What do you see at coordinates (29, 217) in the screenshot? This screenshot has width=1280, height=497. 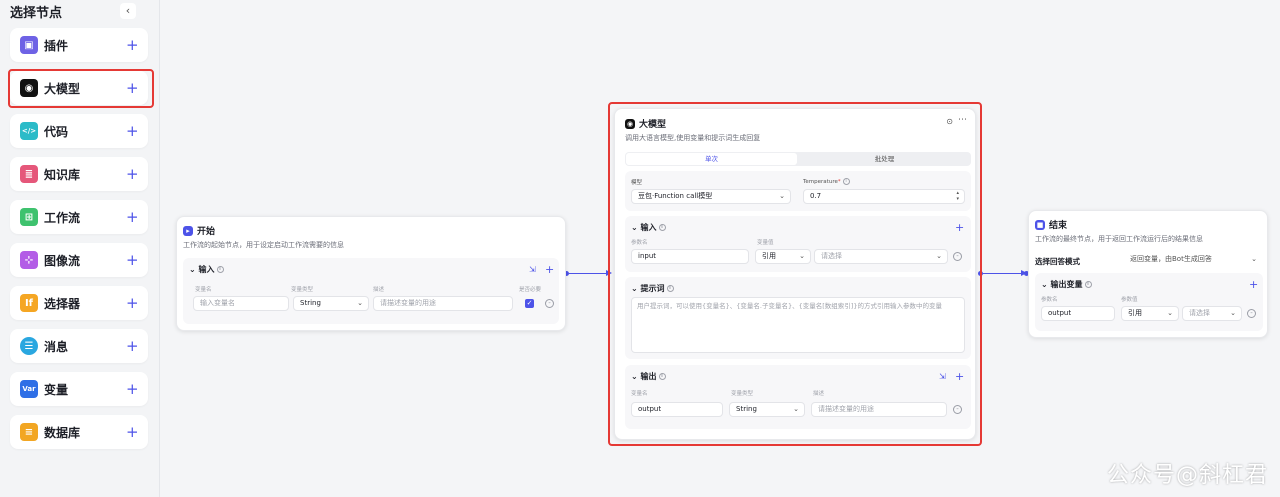 I see `workflow-icon: ⊞` at bounding box center [29, 217].